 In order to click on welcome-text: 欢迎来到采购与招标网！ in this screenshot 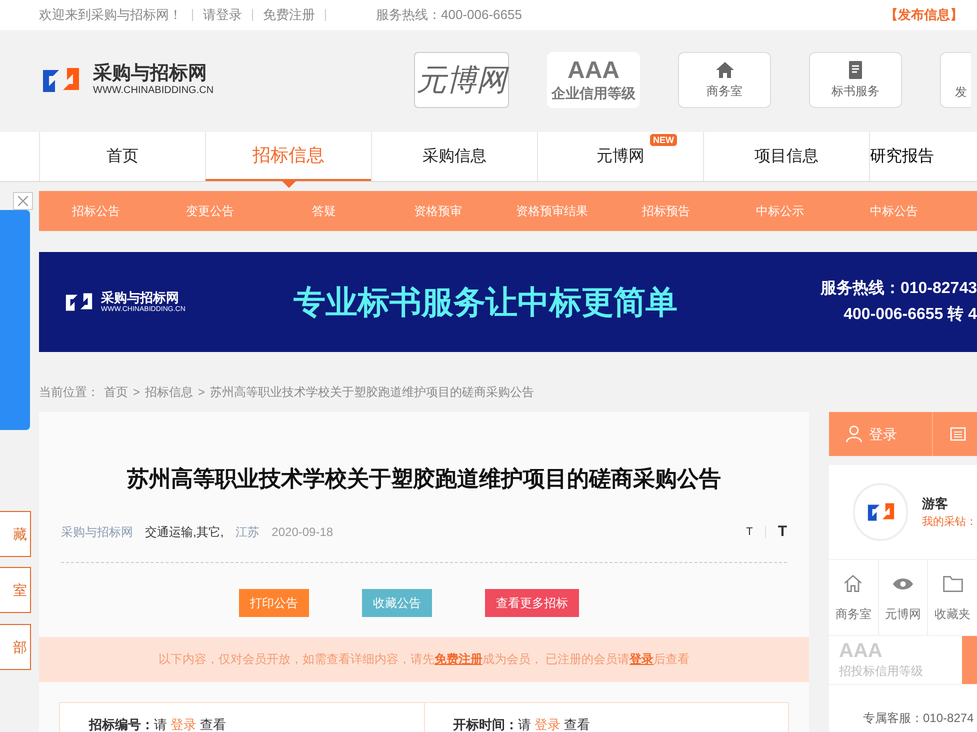, I will do `click(110, 15)`.